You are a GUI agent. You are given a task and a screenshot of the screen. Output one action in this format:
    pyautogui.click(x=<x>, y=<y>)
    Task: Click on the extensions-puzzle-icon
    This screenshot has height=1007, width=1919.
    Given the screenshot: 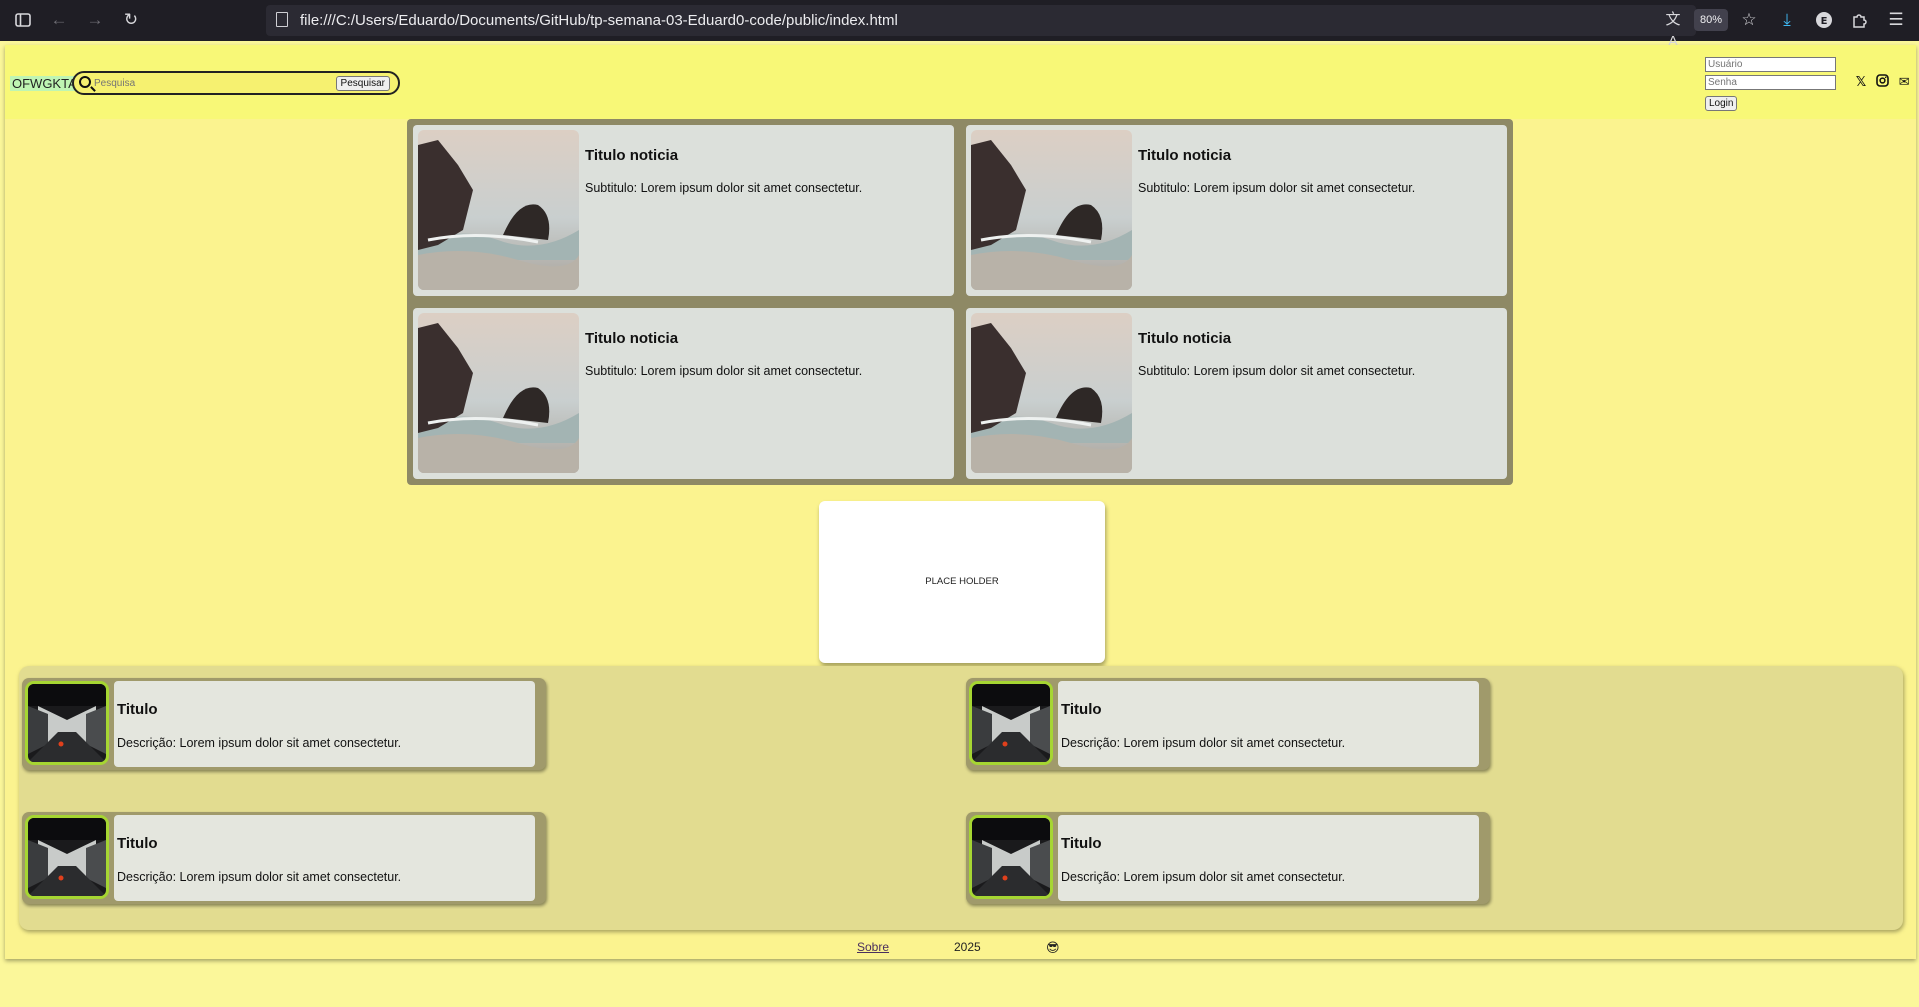 What is the action you would take?
    pyautogui.click(x=1860, y=20)
    